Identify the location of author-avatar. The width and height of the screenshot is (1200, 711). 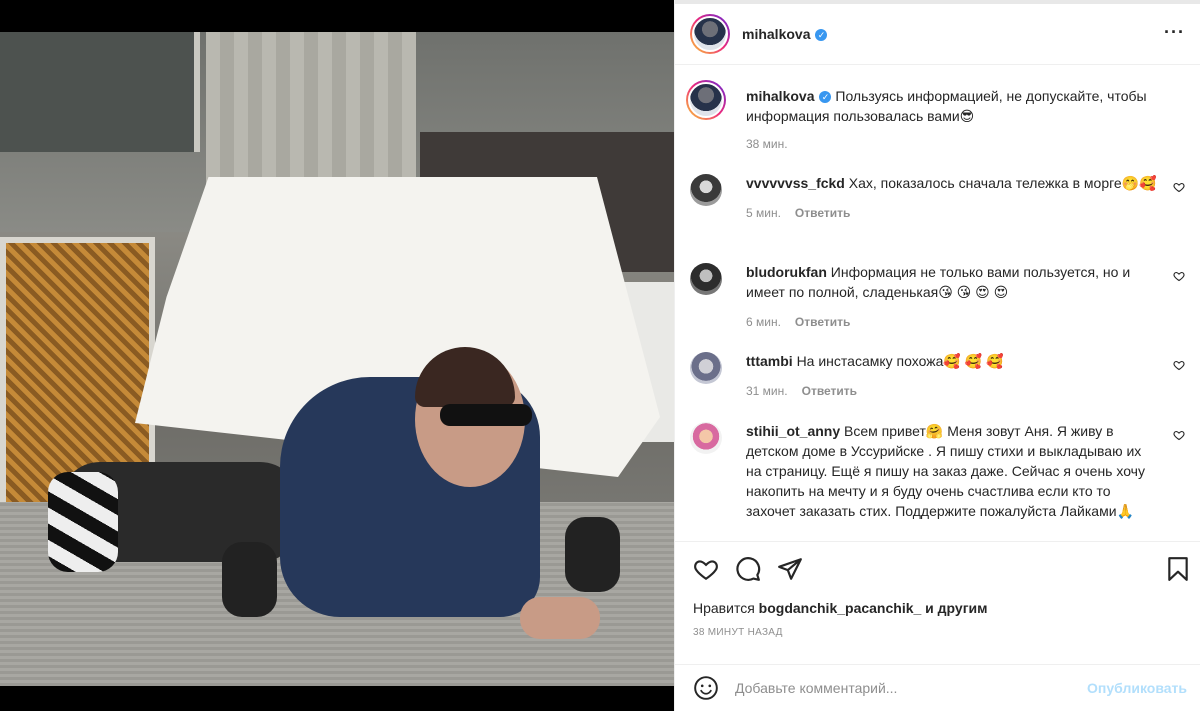
(710, 34).